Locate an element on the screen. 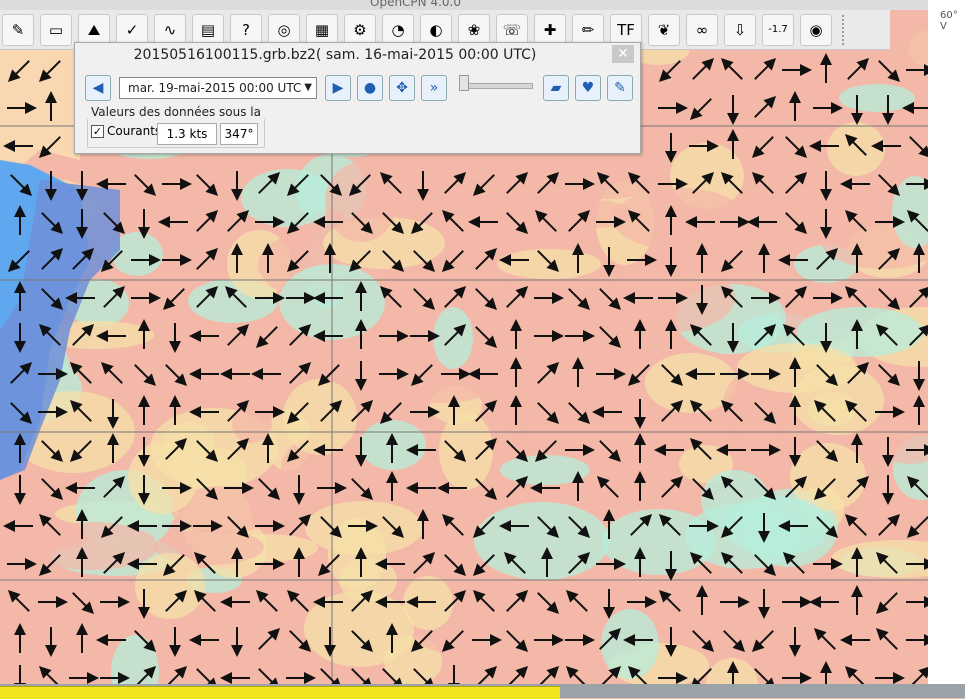 The height and width of the screenshot is (699, 965). route-button: ✎ is located at coordinates (18, 29).